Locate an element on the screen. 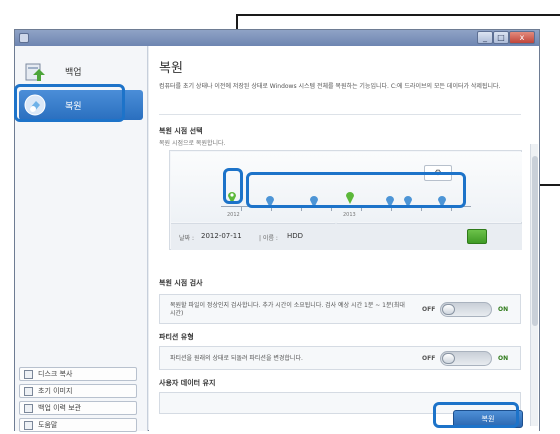  date-label: 날짜 : is located at coordinates (186, 238).